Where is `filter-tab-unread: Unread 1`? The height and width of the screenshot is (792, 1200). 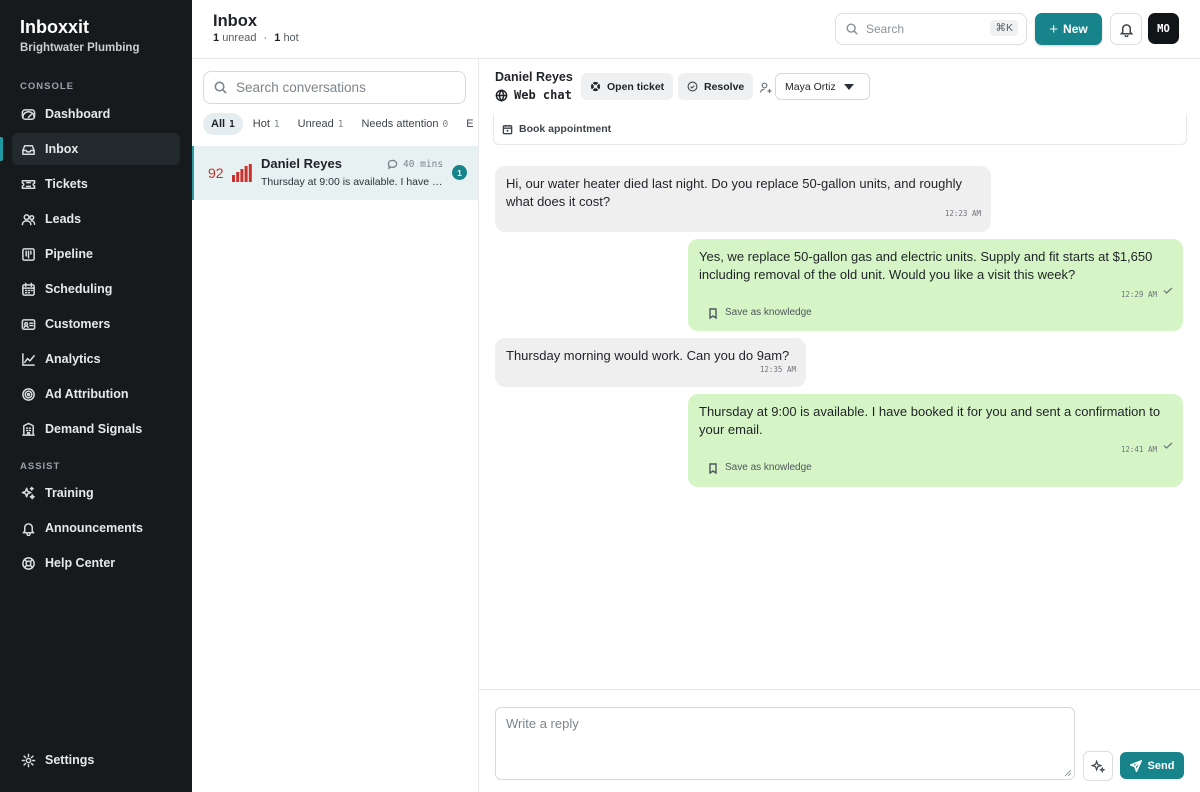
filter-tab-unread: Unread 1 is located at coordinates (321, 124).